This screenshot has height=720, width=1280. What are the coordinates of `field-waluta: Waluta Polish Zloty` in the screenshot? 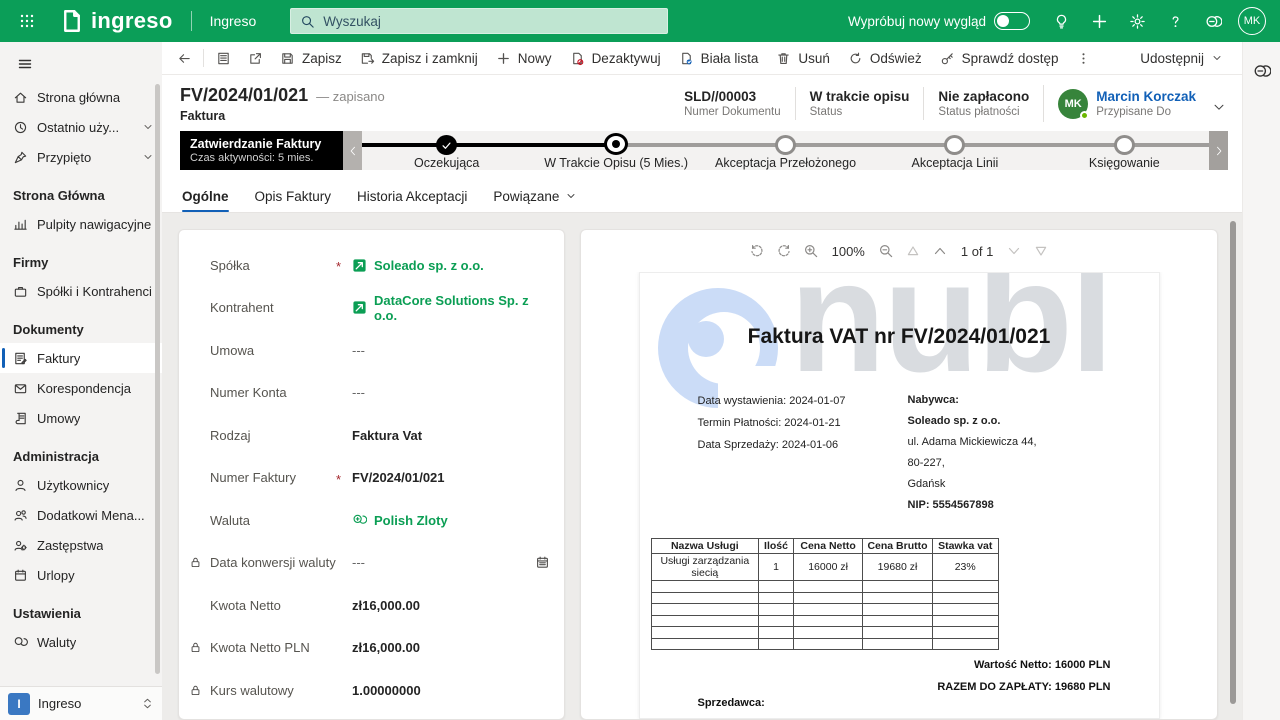 It's located at (369, 520).